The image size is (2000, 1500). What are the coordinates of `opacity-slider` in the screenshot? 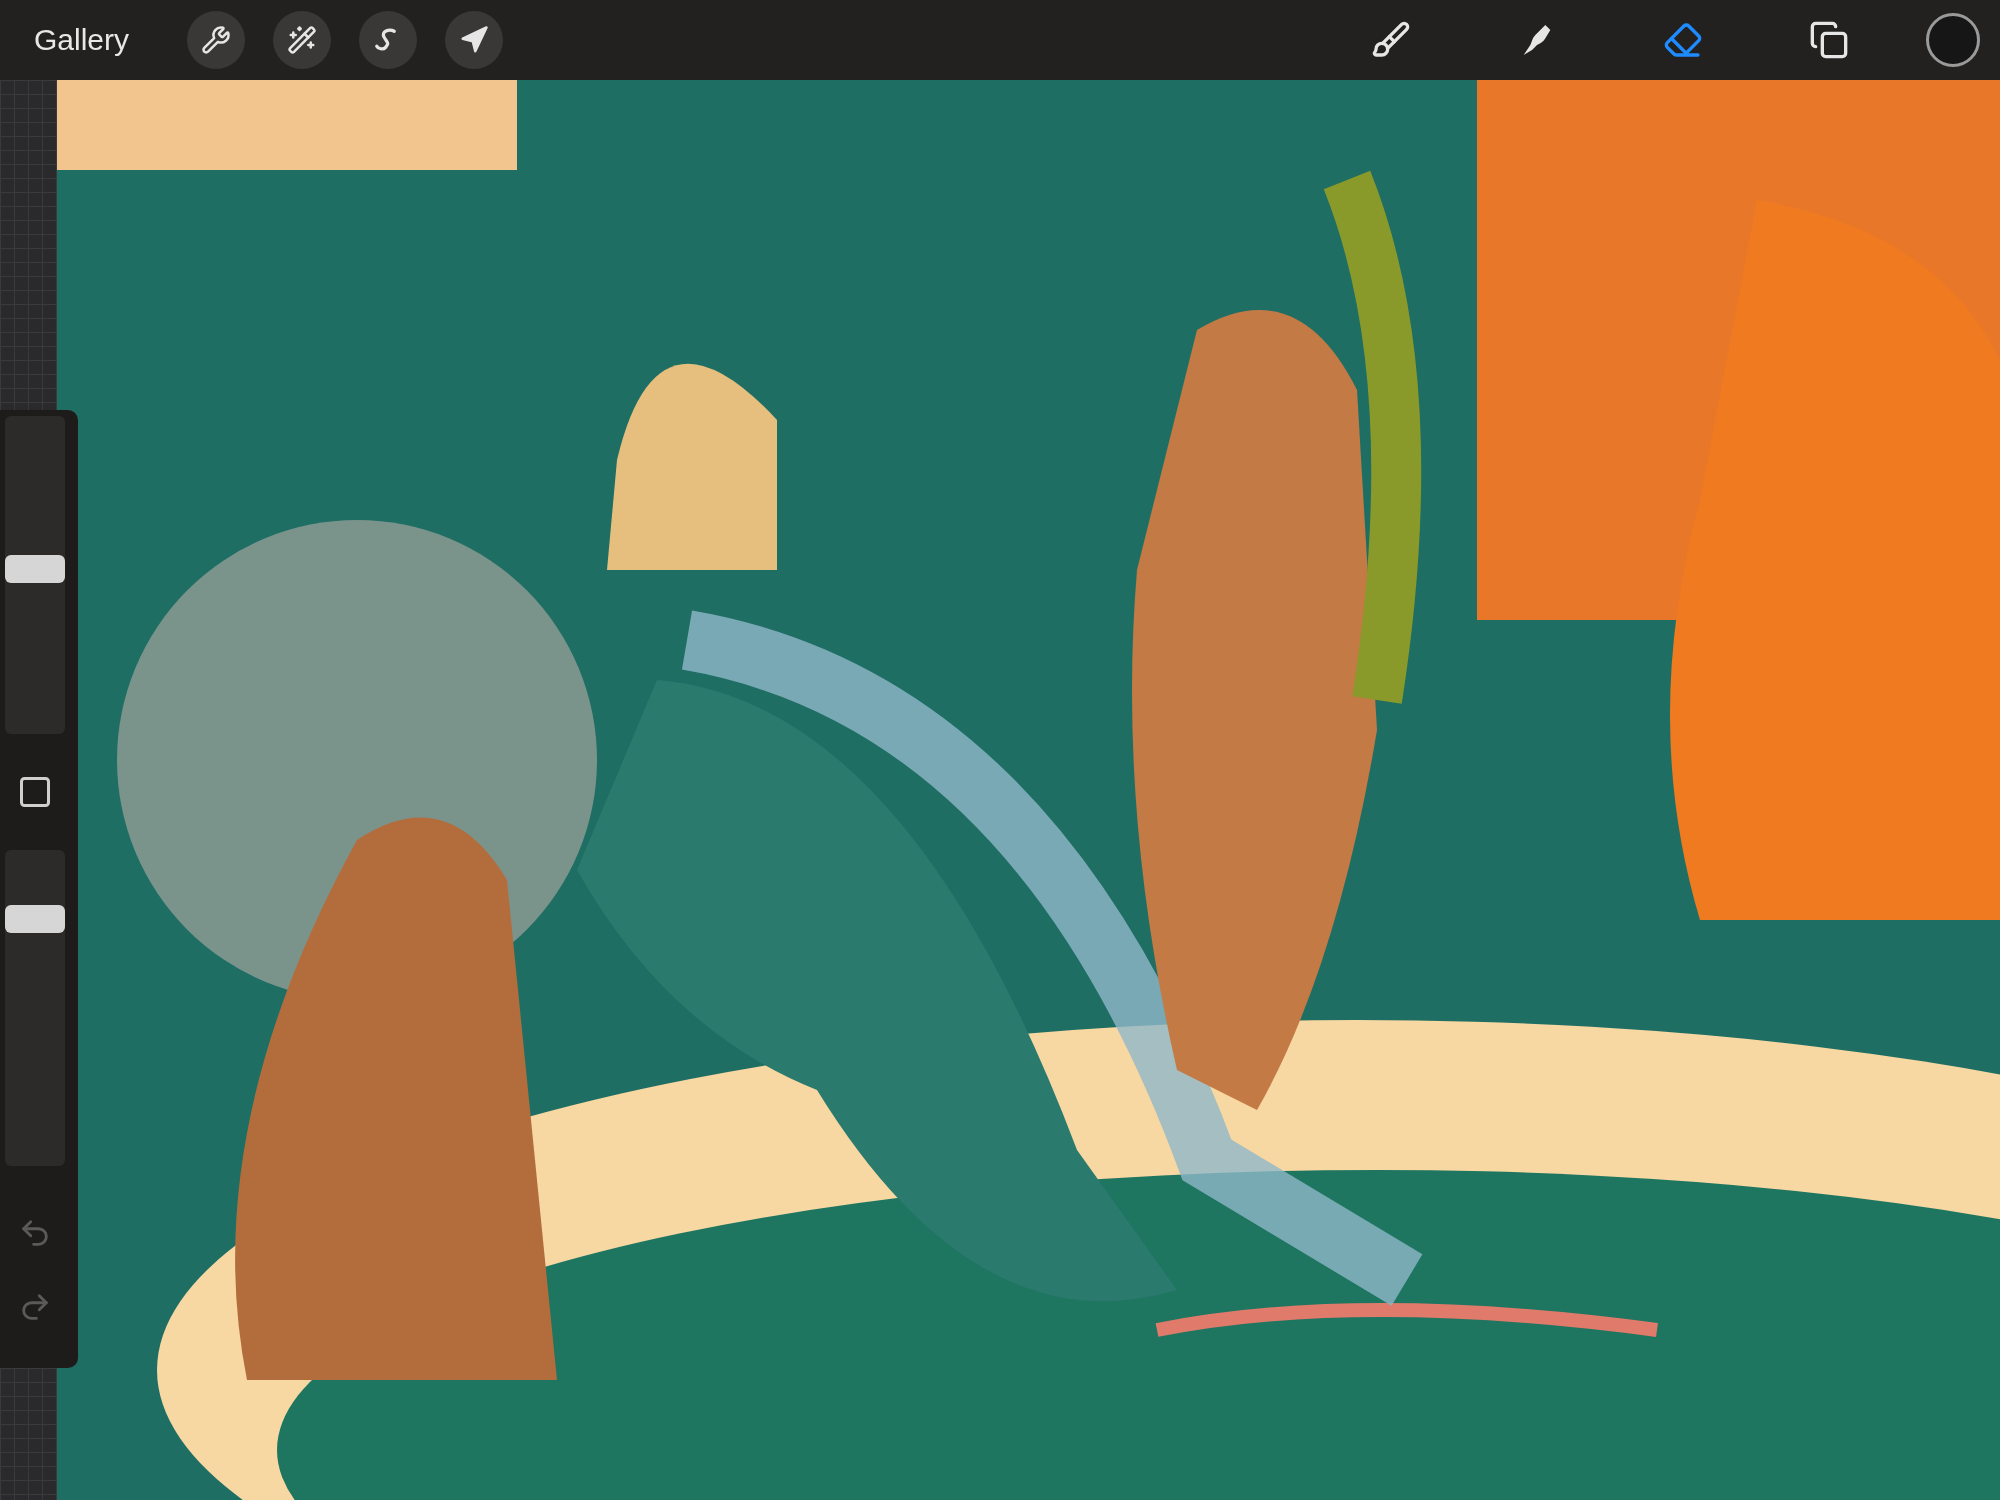 It's located at (35, 1008).